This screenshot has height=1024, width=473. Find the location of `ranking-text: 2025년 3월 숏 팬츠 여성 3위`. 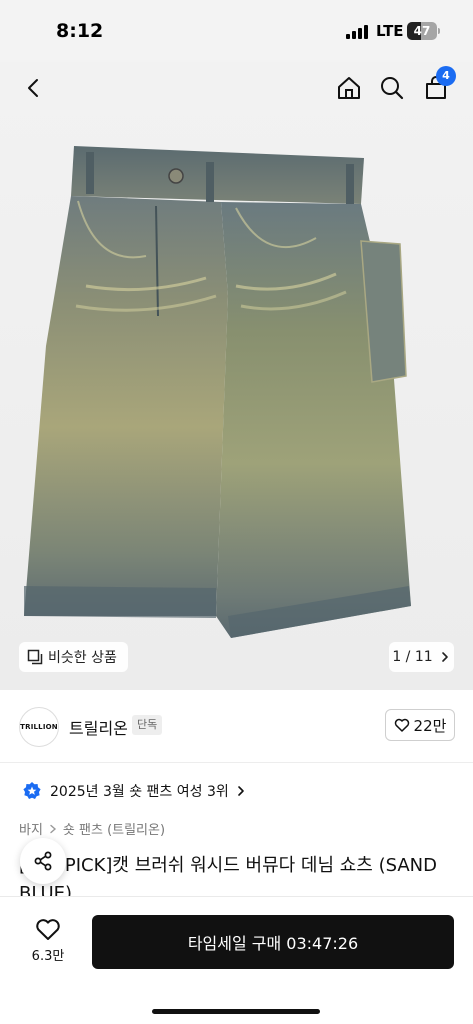

ranking-text: 2025년 3월 숏 팬츠 여성 3위 is located at coordinates (139, 792).